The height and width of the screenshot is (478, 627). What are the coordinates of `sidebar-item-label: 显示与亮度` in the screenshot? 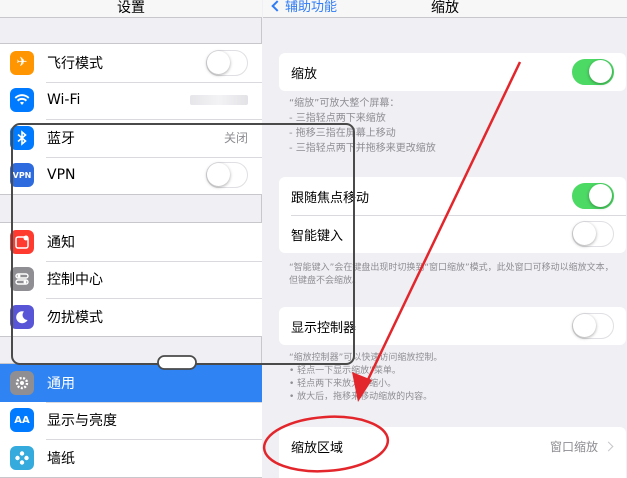 It's located at (82, 421).